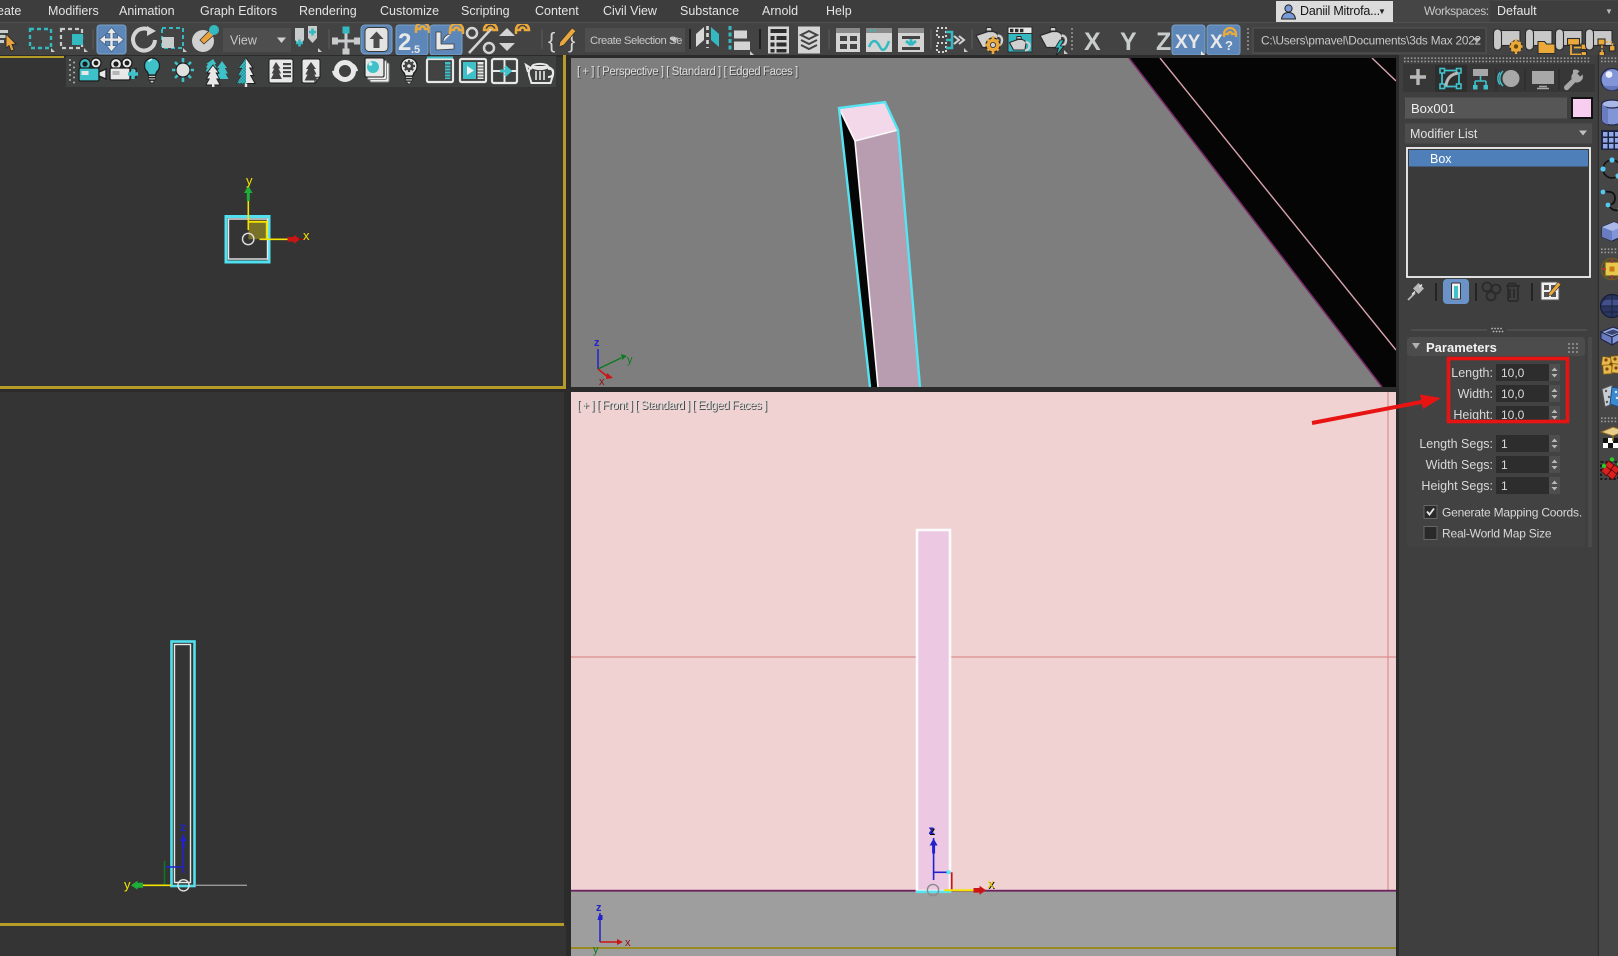  What do you see at coordinates (1473, 415) in the screenshot?
I see `svg-text: Height:` at bounding box center [1473, 415].